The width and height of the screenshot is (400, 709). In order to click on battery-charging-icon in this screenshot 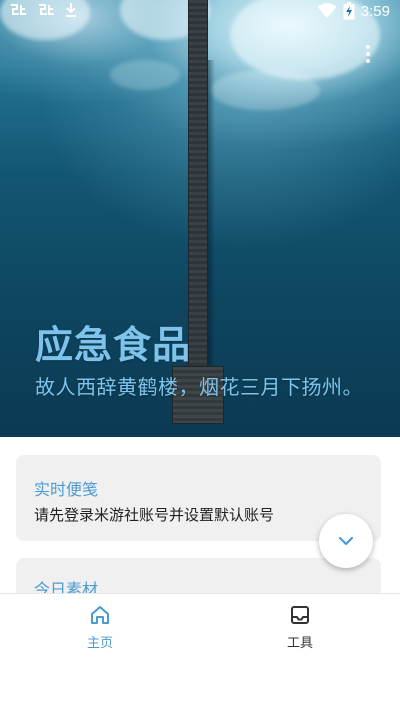, I will do `click(349, 11)`.